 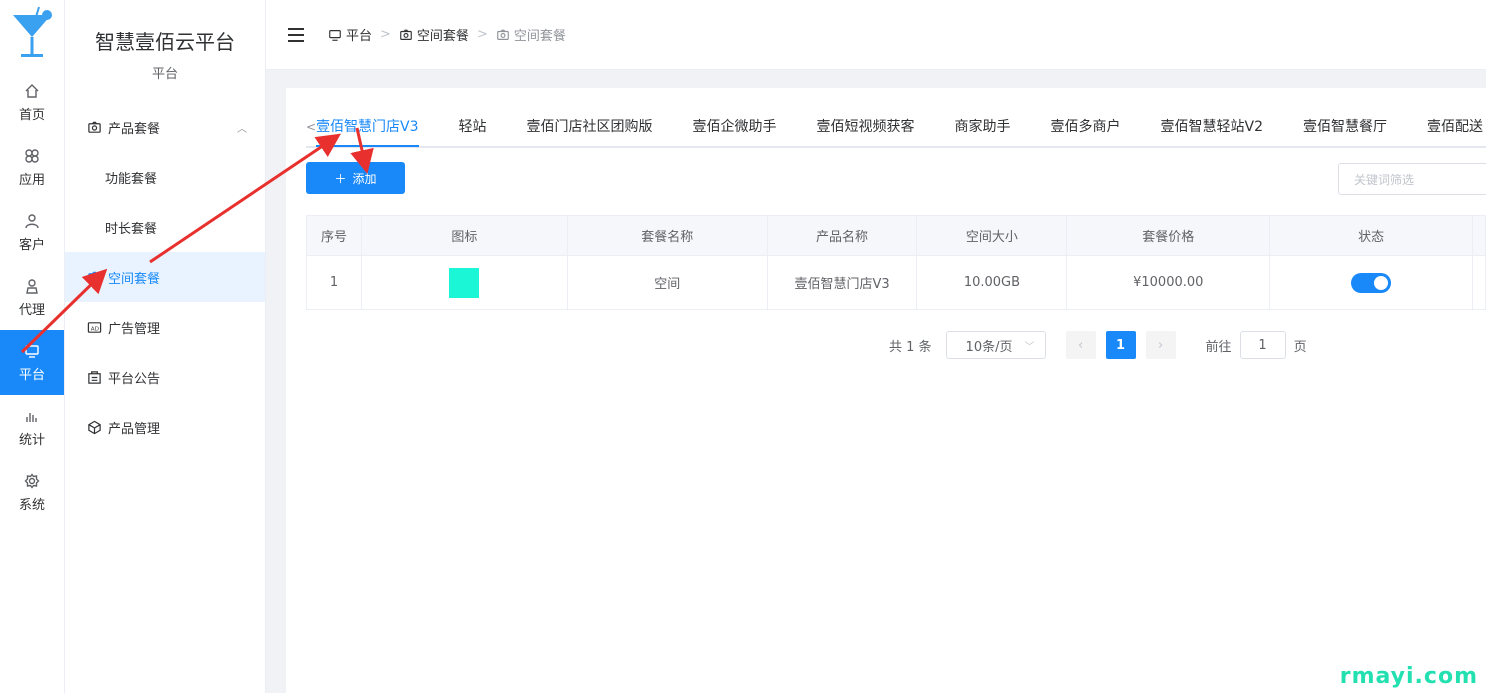 What do you see at coordinates (1479, 283) in the screenshot?
I see `cell-overflow` at bounding box center [1479, 283].